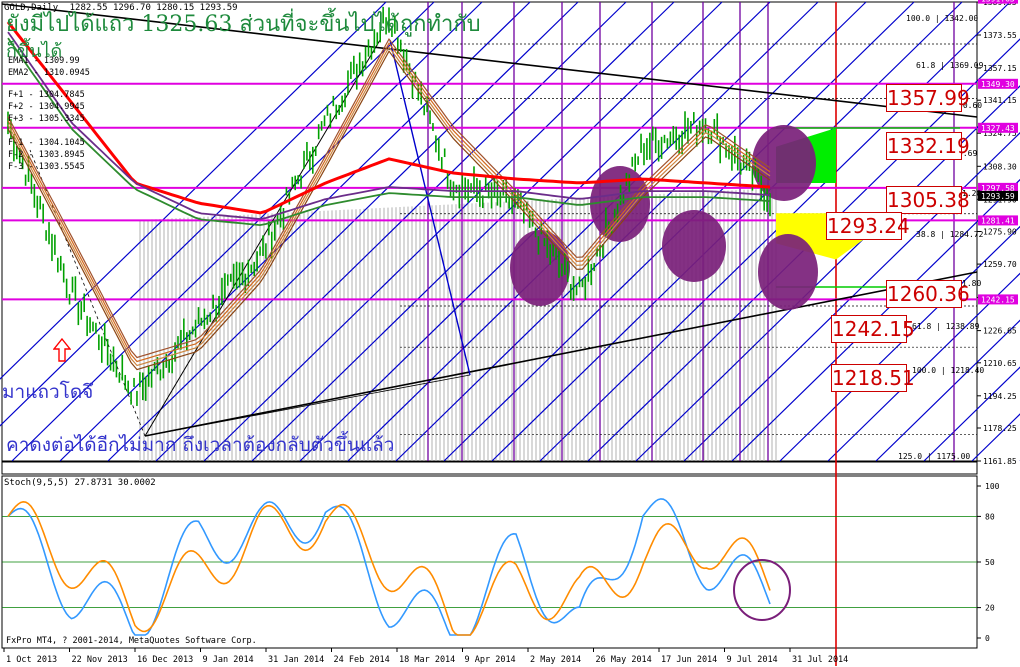 The image size is (1020, 667). I want to click on price-tag-label: 1242.15, so click(998, 299).